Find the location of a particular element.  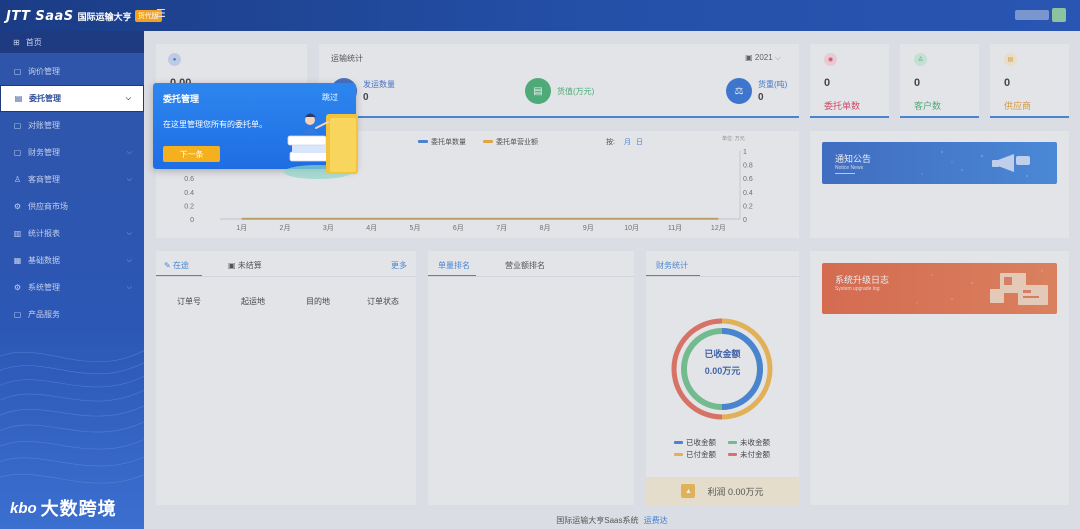

x-tick-label: 5月 is located at coordinates (415, 228).